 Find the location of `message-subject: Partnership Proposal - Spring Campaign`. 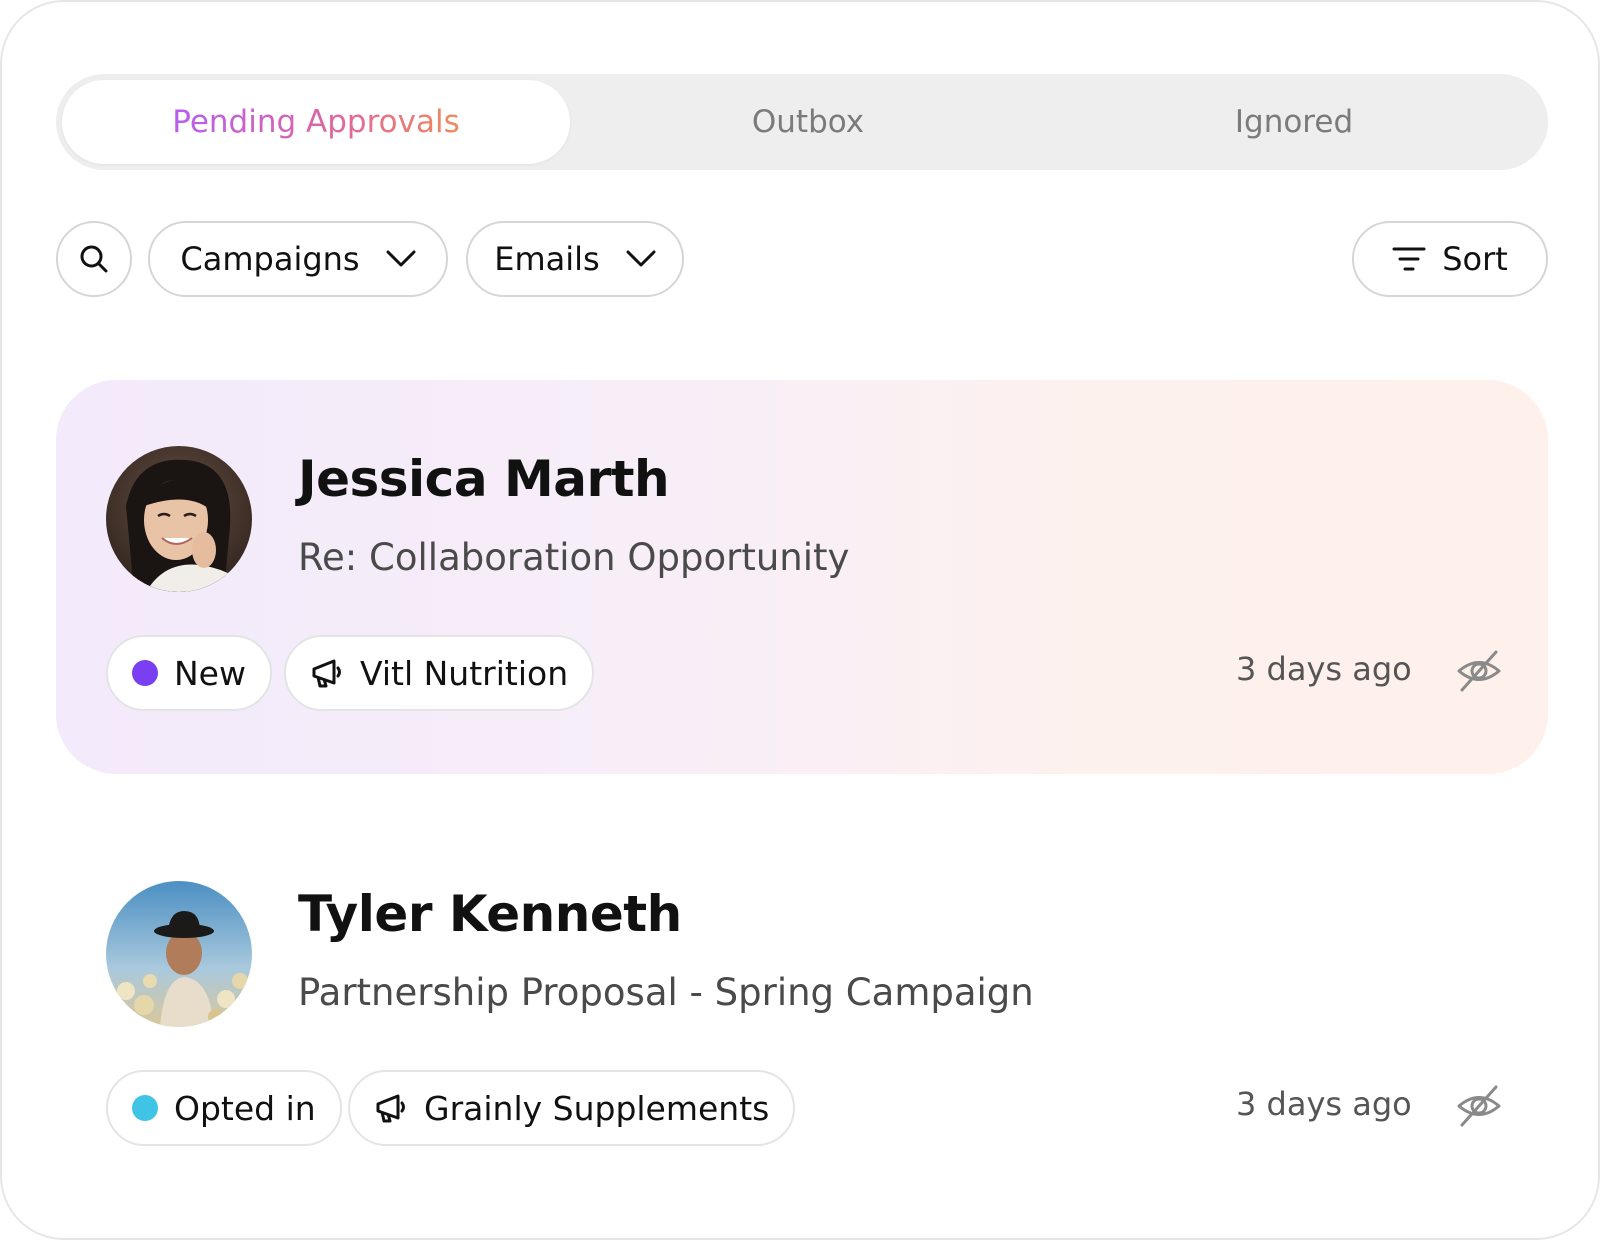

message-subject: Partnership Proposal - Spring Campaign is located at coordinates (666, 992).